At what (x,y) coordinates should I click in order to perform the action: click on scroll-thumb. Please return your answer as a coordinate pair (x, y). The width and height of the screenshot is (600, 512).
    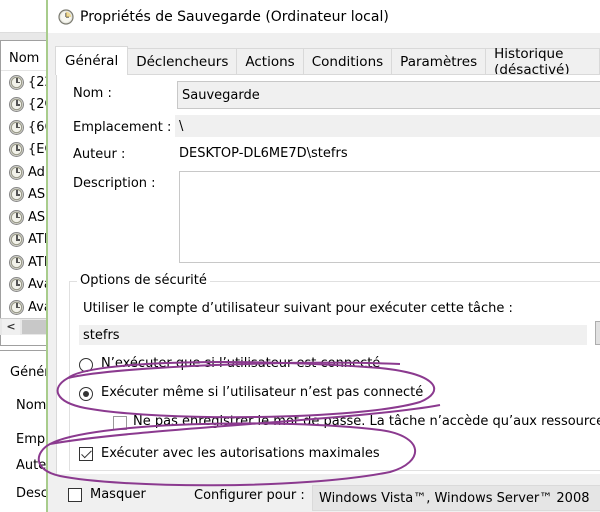
    Looking at the image, I should click on (34, 327).